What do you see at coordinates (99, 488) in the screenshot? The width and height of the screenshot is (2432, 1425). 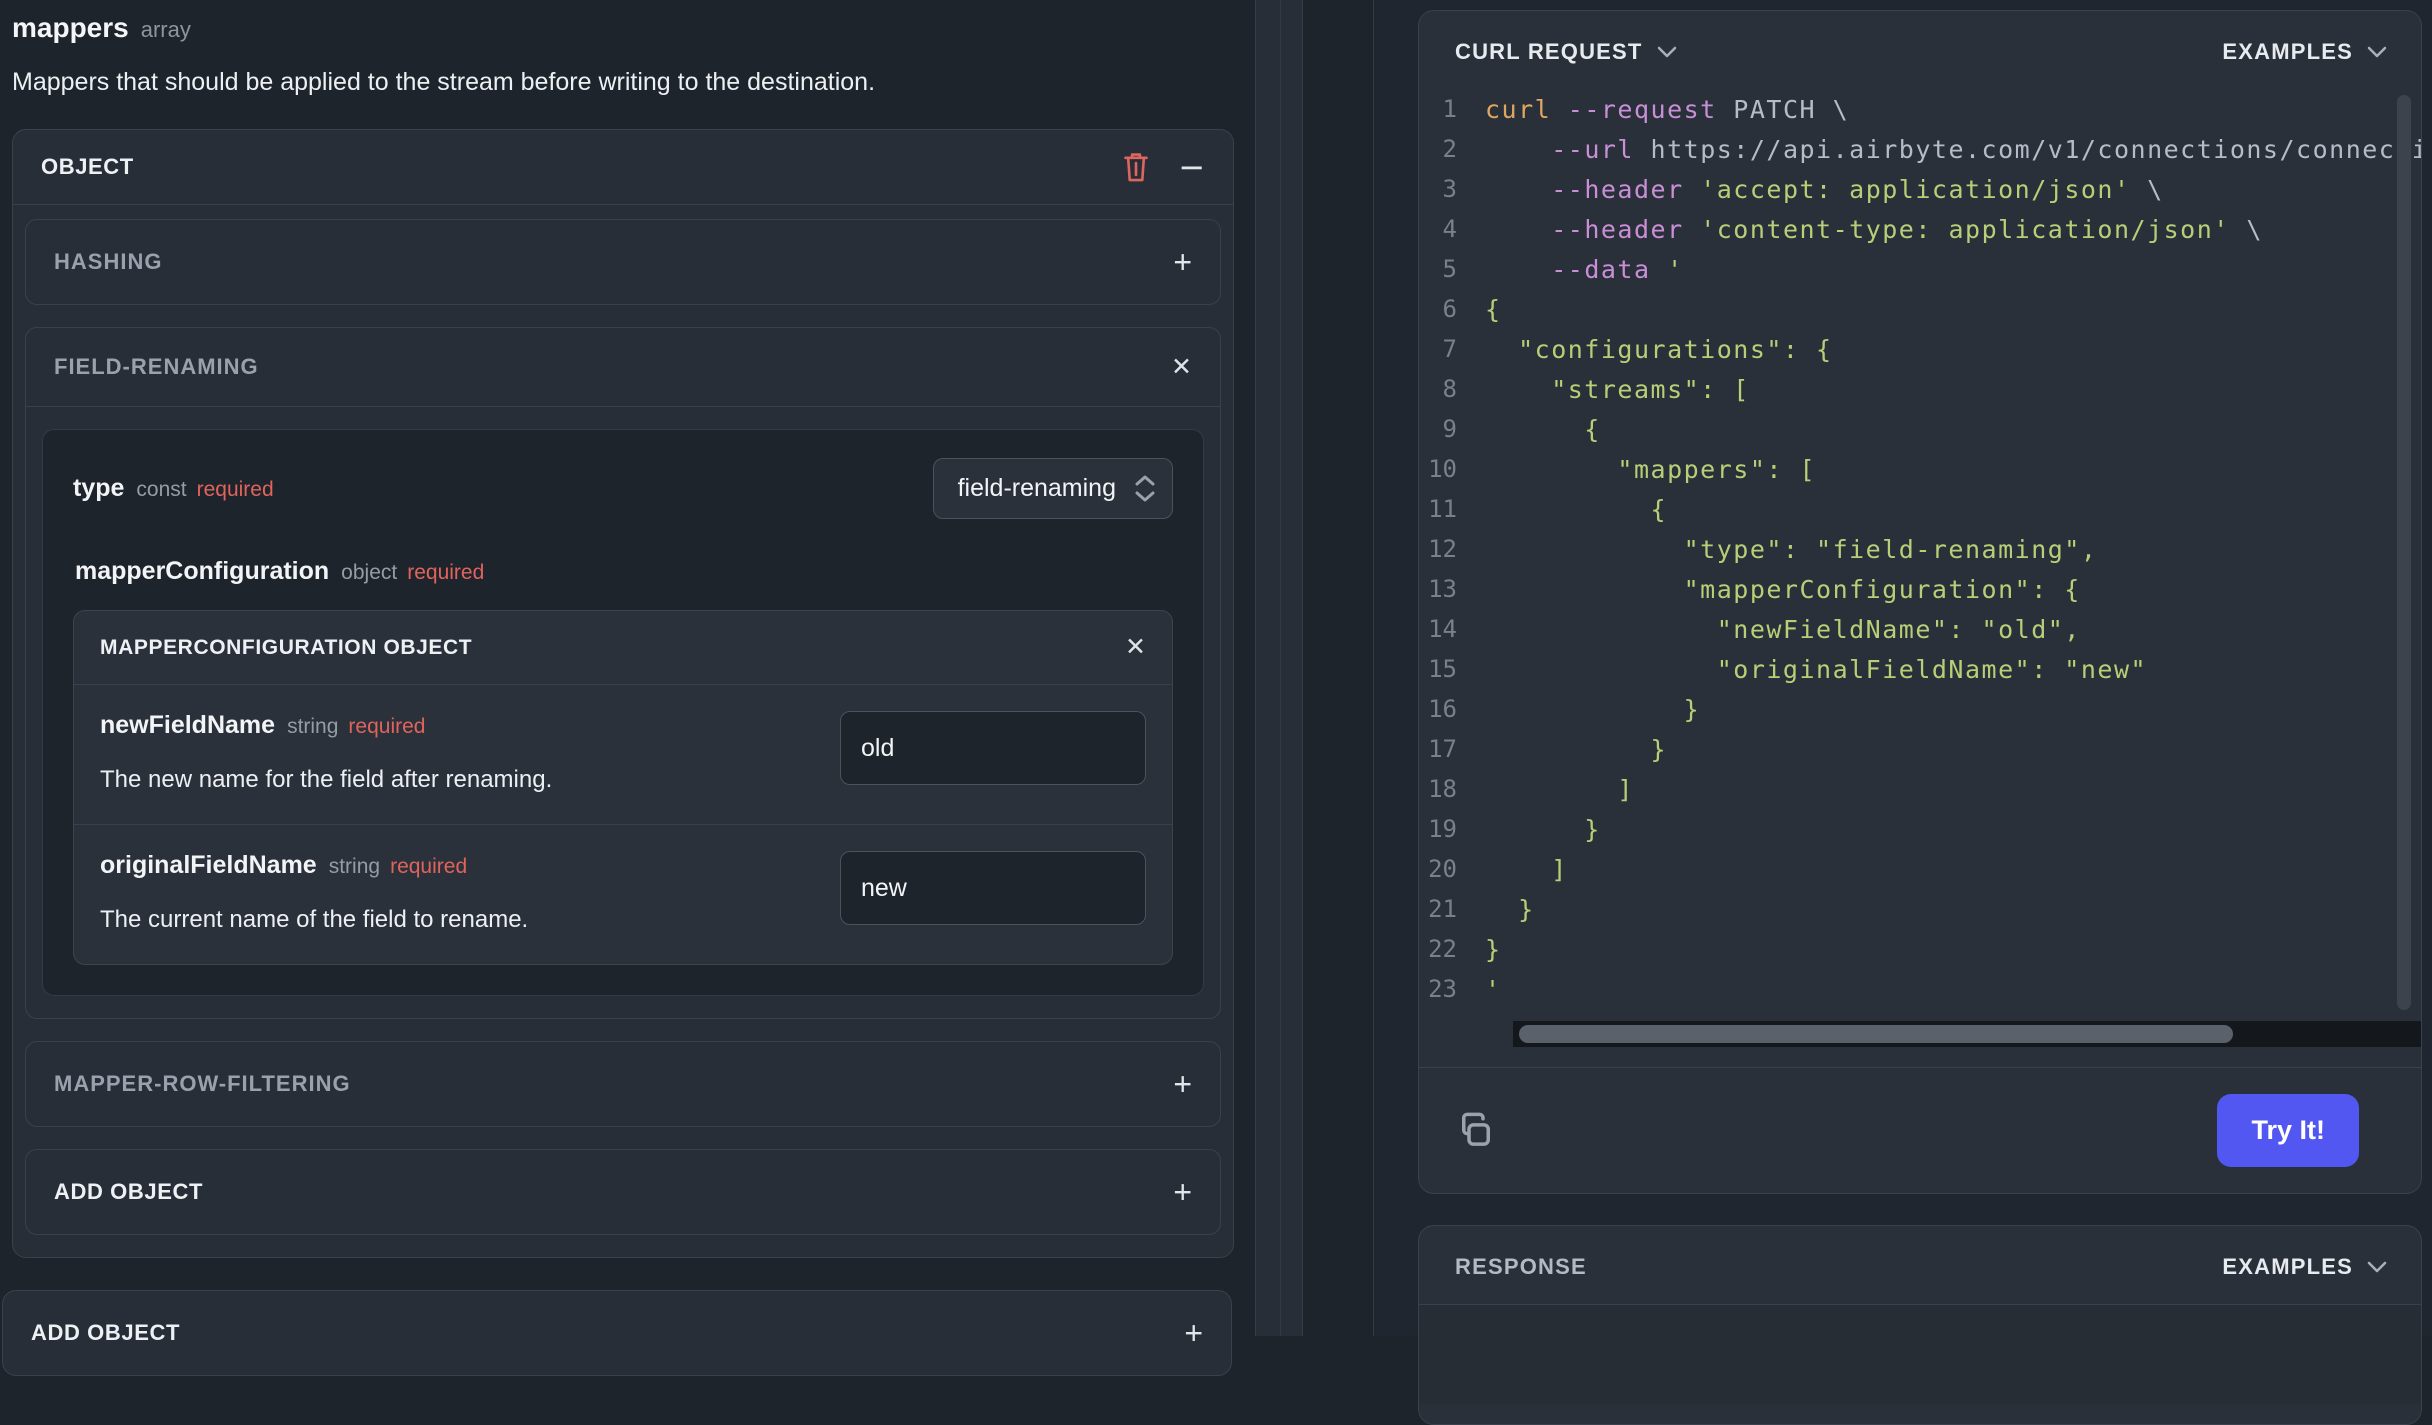 I see `type-name: type` at bounding box center [99, 488].